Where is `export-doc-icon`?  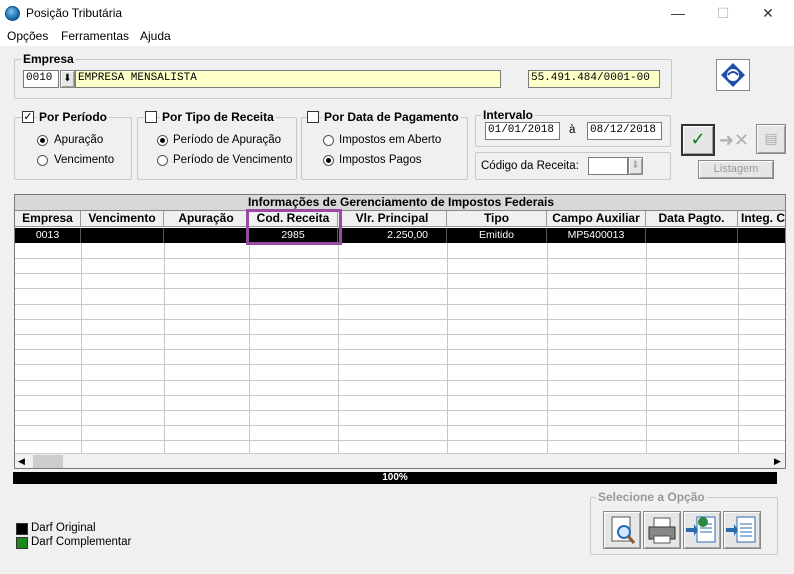 export-doc-icon is located at coordinates (742, 530).